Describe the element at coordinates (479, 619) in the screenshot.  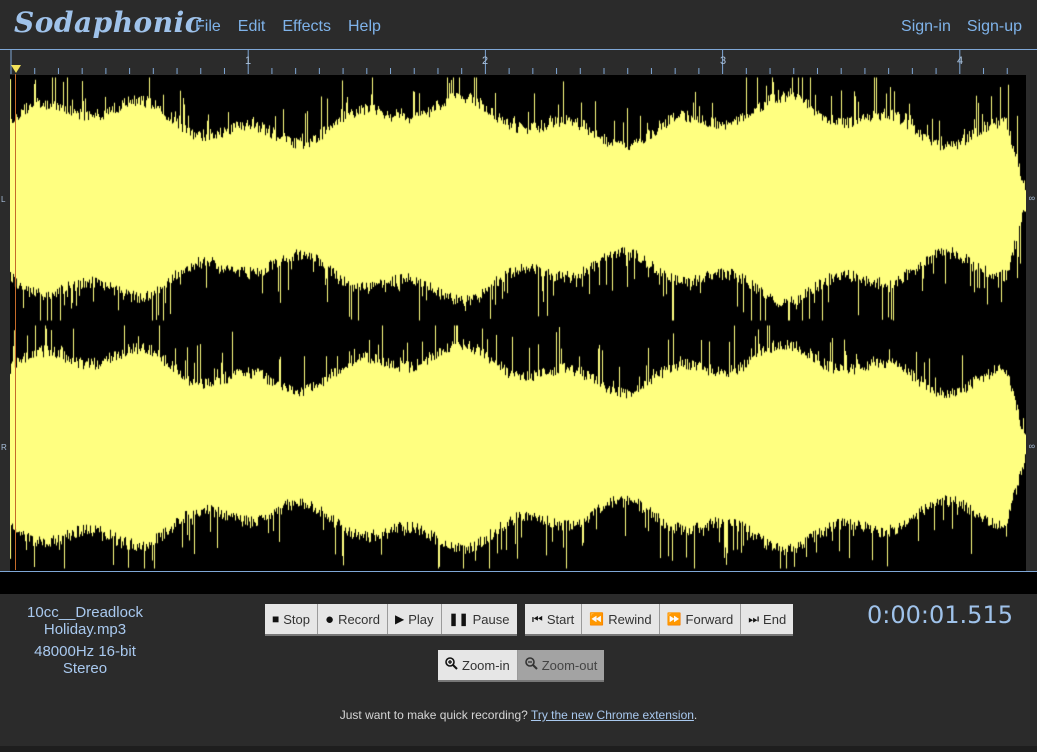
I see `pause-button: ❚❚ Pause` at that location.